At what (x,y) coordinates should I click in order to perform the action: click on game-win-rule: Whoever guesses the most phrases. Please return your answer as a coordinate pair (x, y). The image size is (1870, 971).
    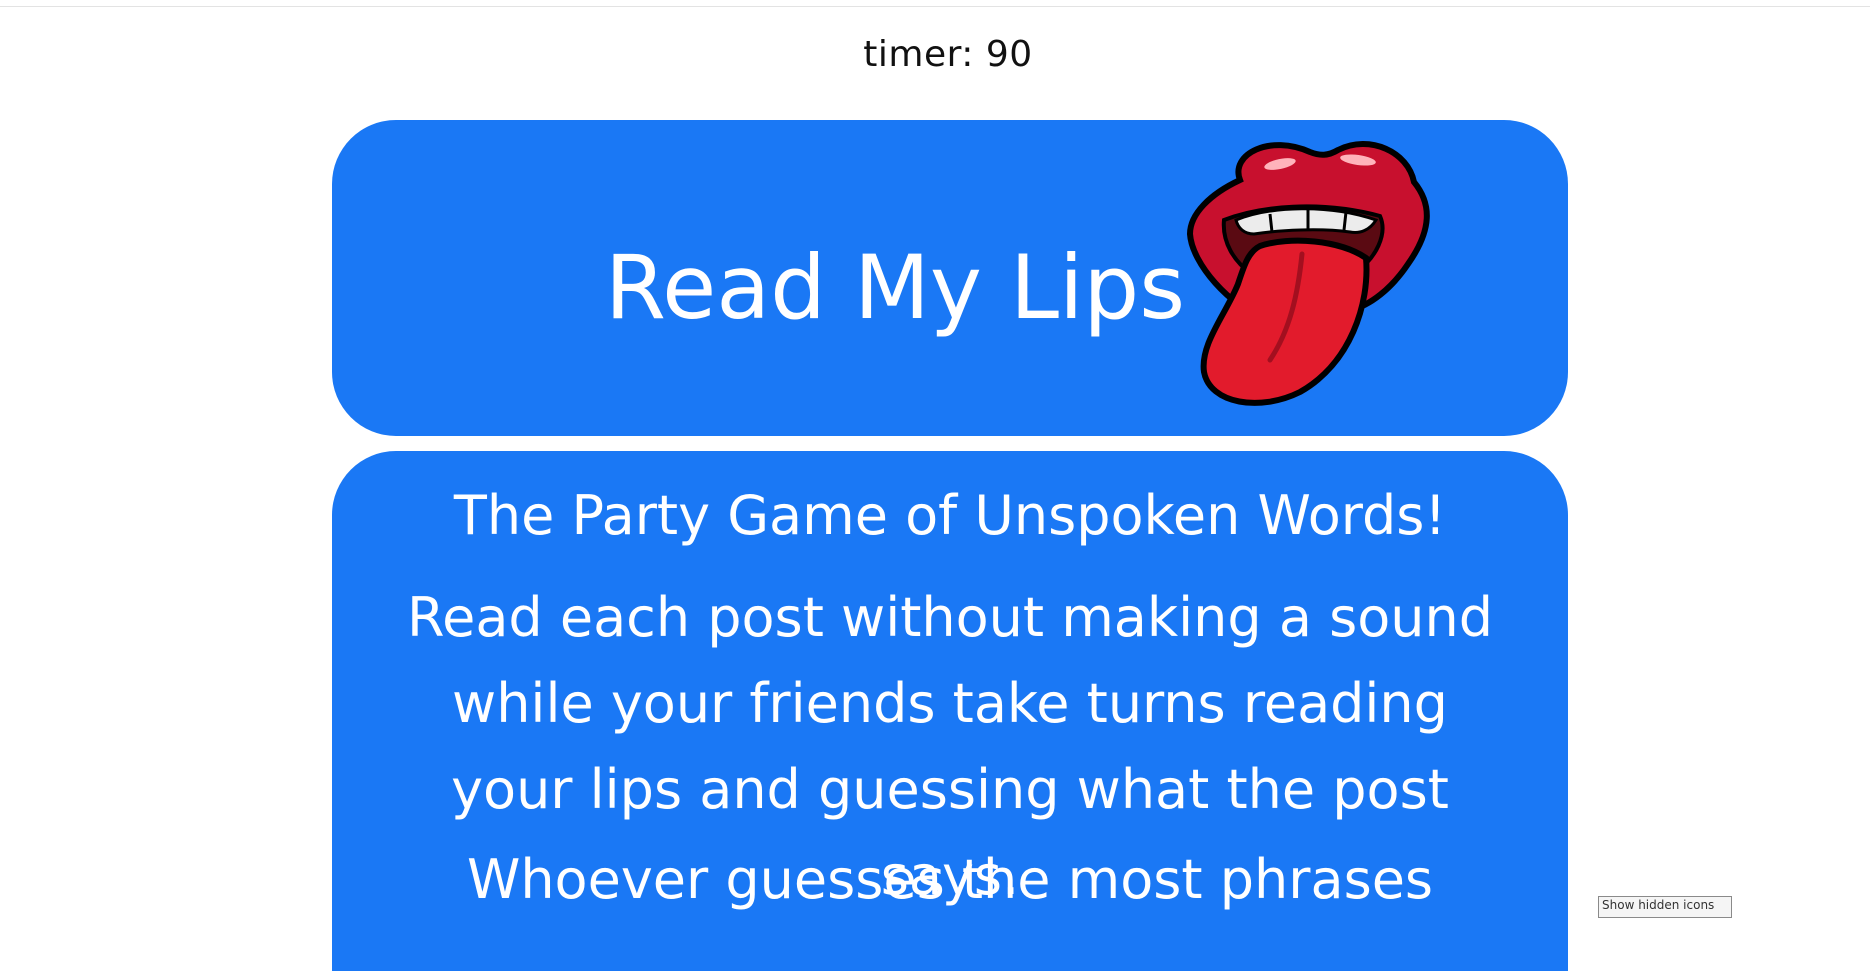
    Looking at the image, I should click on (950, 879).